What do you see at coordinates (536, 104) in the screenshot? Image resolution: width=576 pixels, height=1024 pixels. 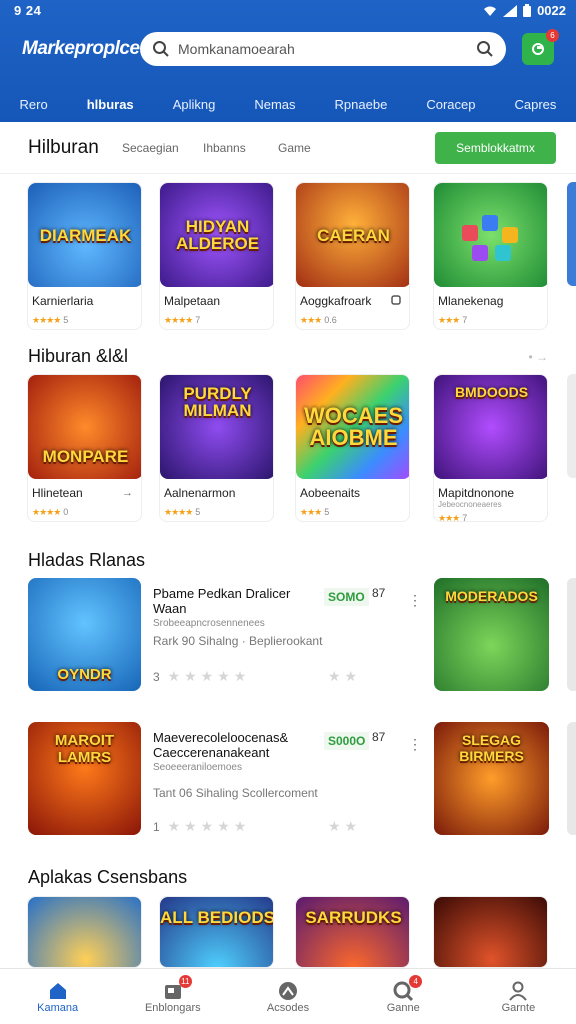 I see `tab-capres: Capres` at bounding box center [536, 104].